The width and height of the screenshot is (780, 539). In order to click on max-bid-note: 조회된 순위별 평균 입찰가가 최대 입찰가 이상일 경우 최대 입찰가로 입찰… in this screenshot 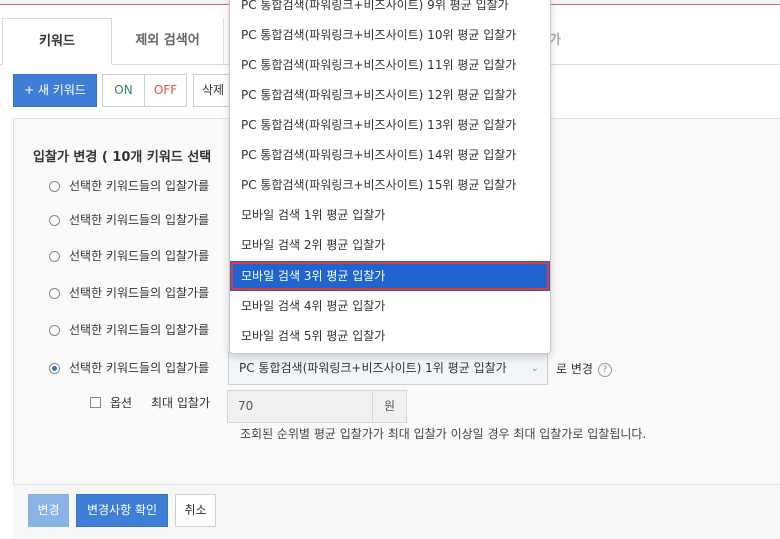, I will do `click(443, 434)`.